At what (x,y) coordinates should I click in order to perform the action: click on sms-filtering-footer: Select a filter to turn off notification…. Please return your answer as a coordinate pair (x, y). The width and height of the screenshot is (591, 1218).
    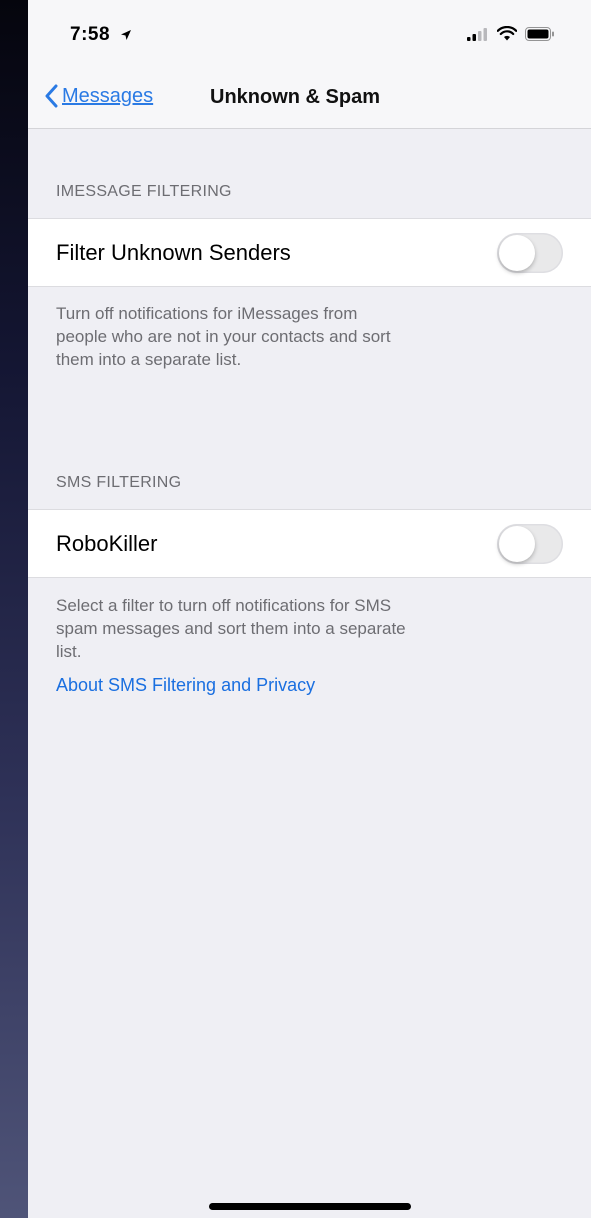
    Looking at the image, I should click on (306, 628).